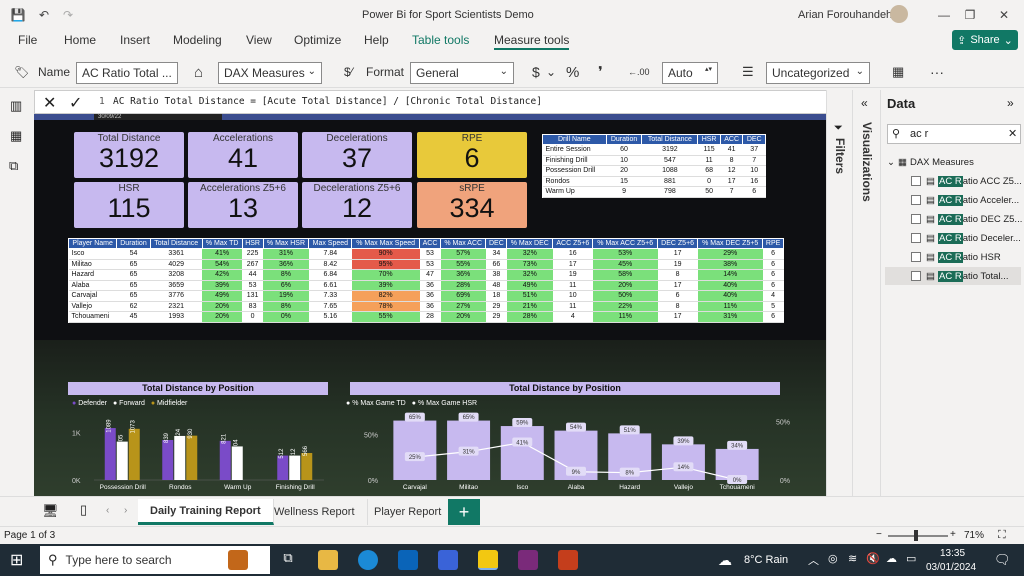 This screenshot has height=576, width=1024. I want to click on model-view-icon: ⧉, so click(13, 166).